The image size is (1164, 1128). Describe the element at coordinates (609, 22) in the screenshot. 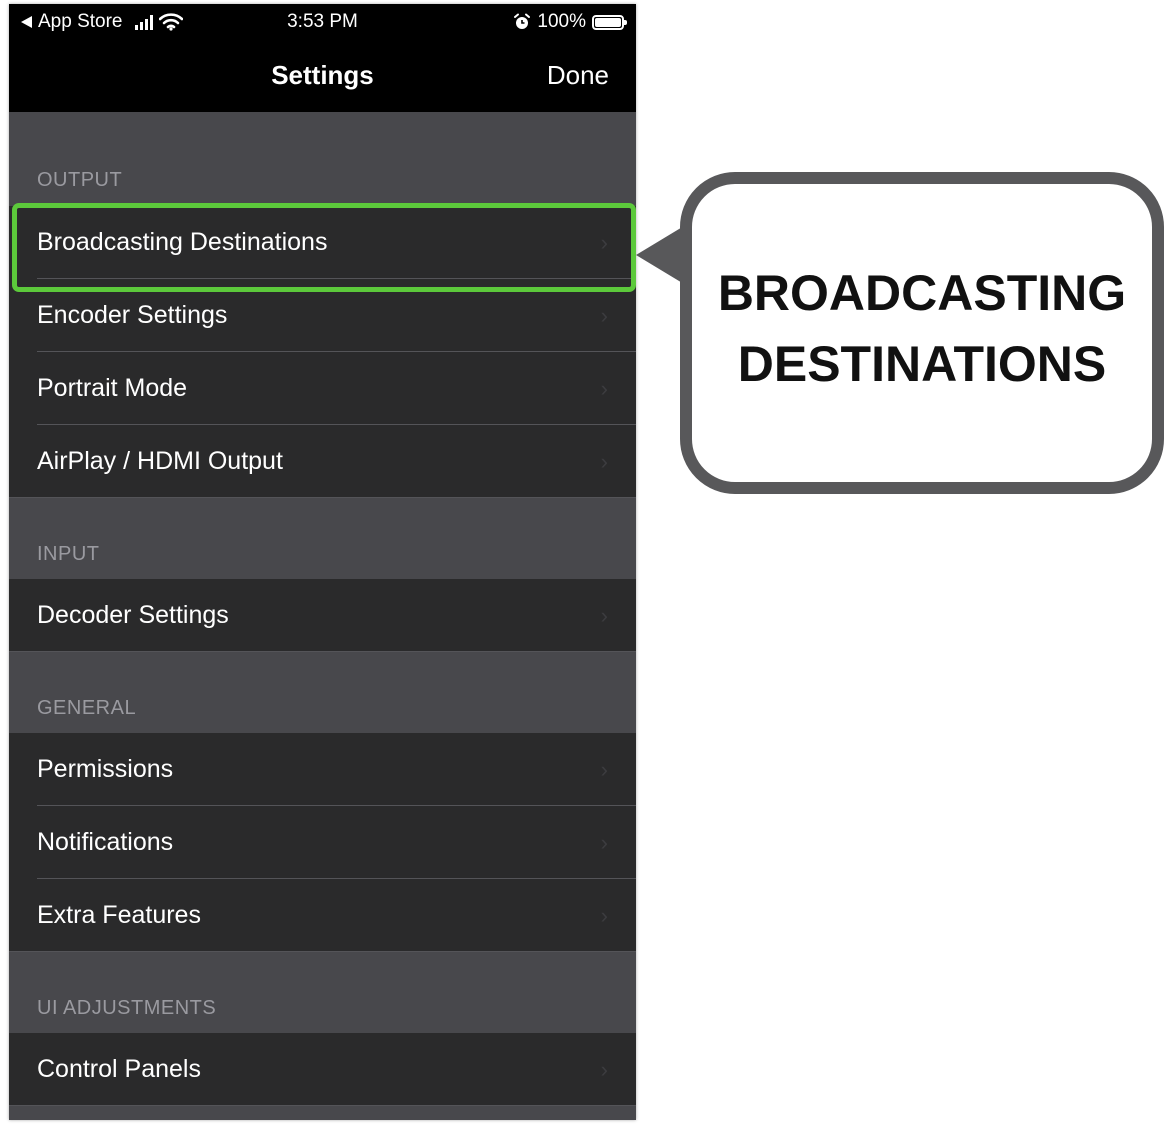

I see `battery-icon` at that location.